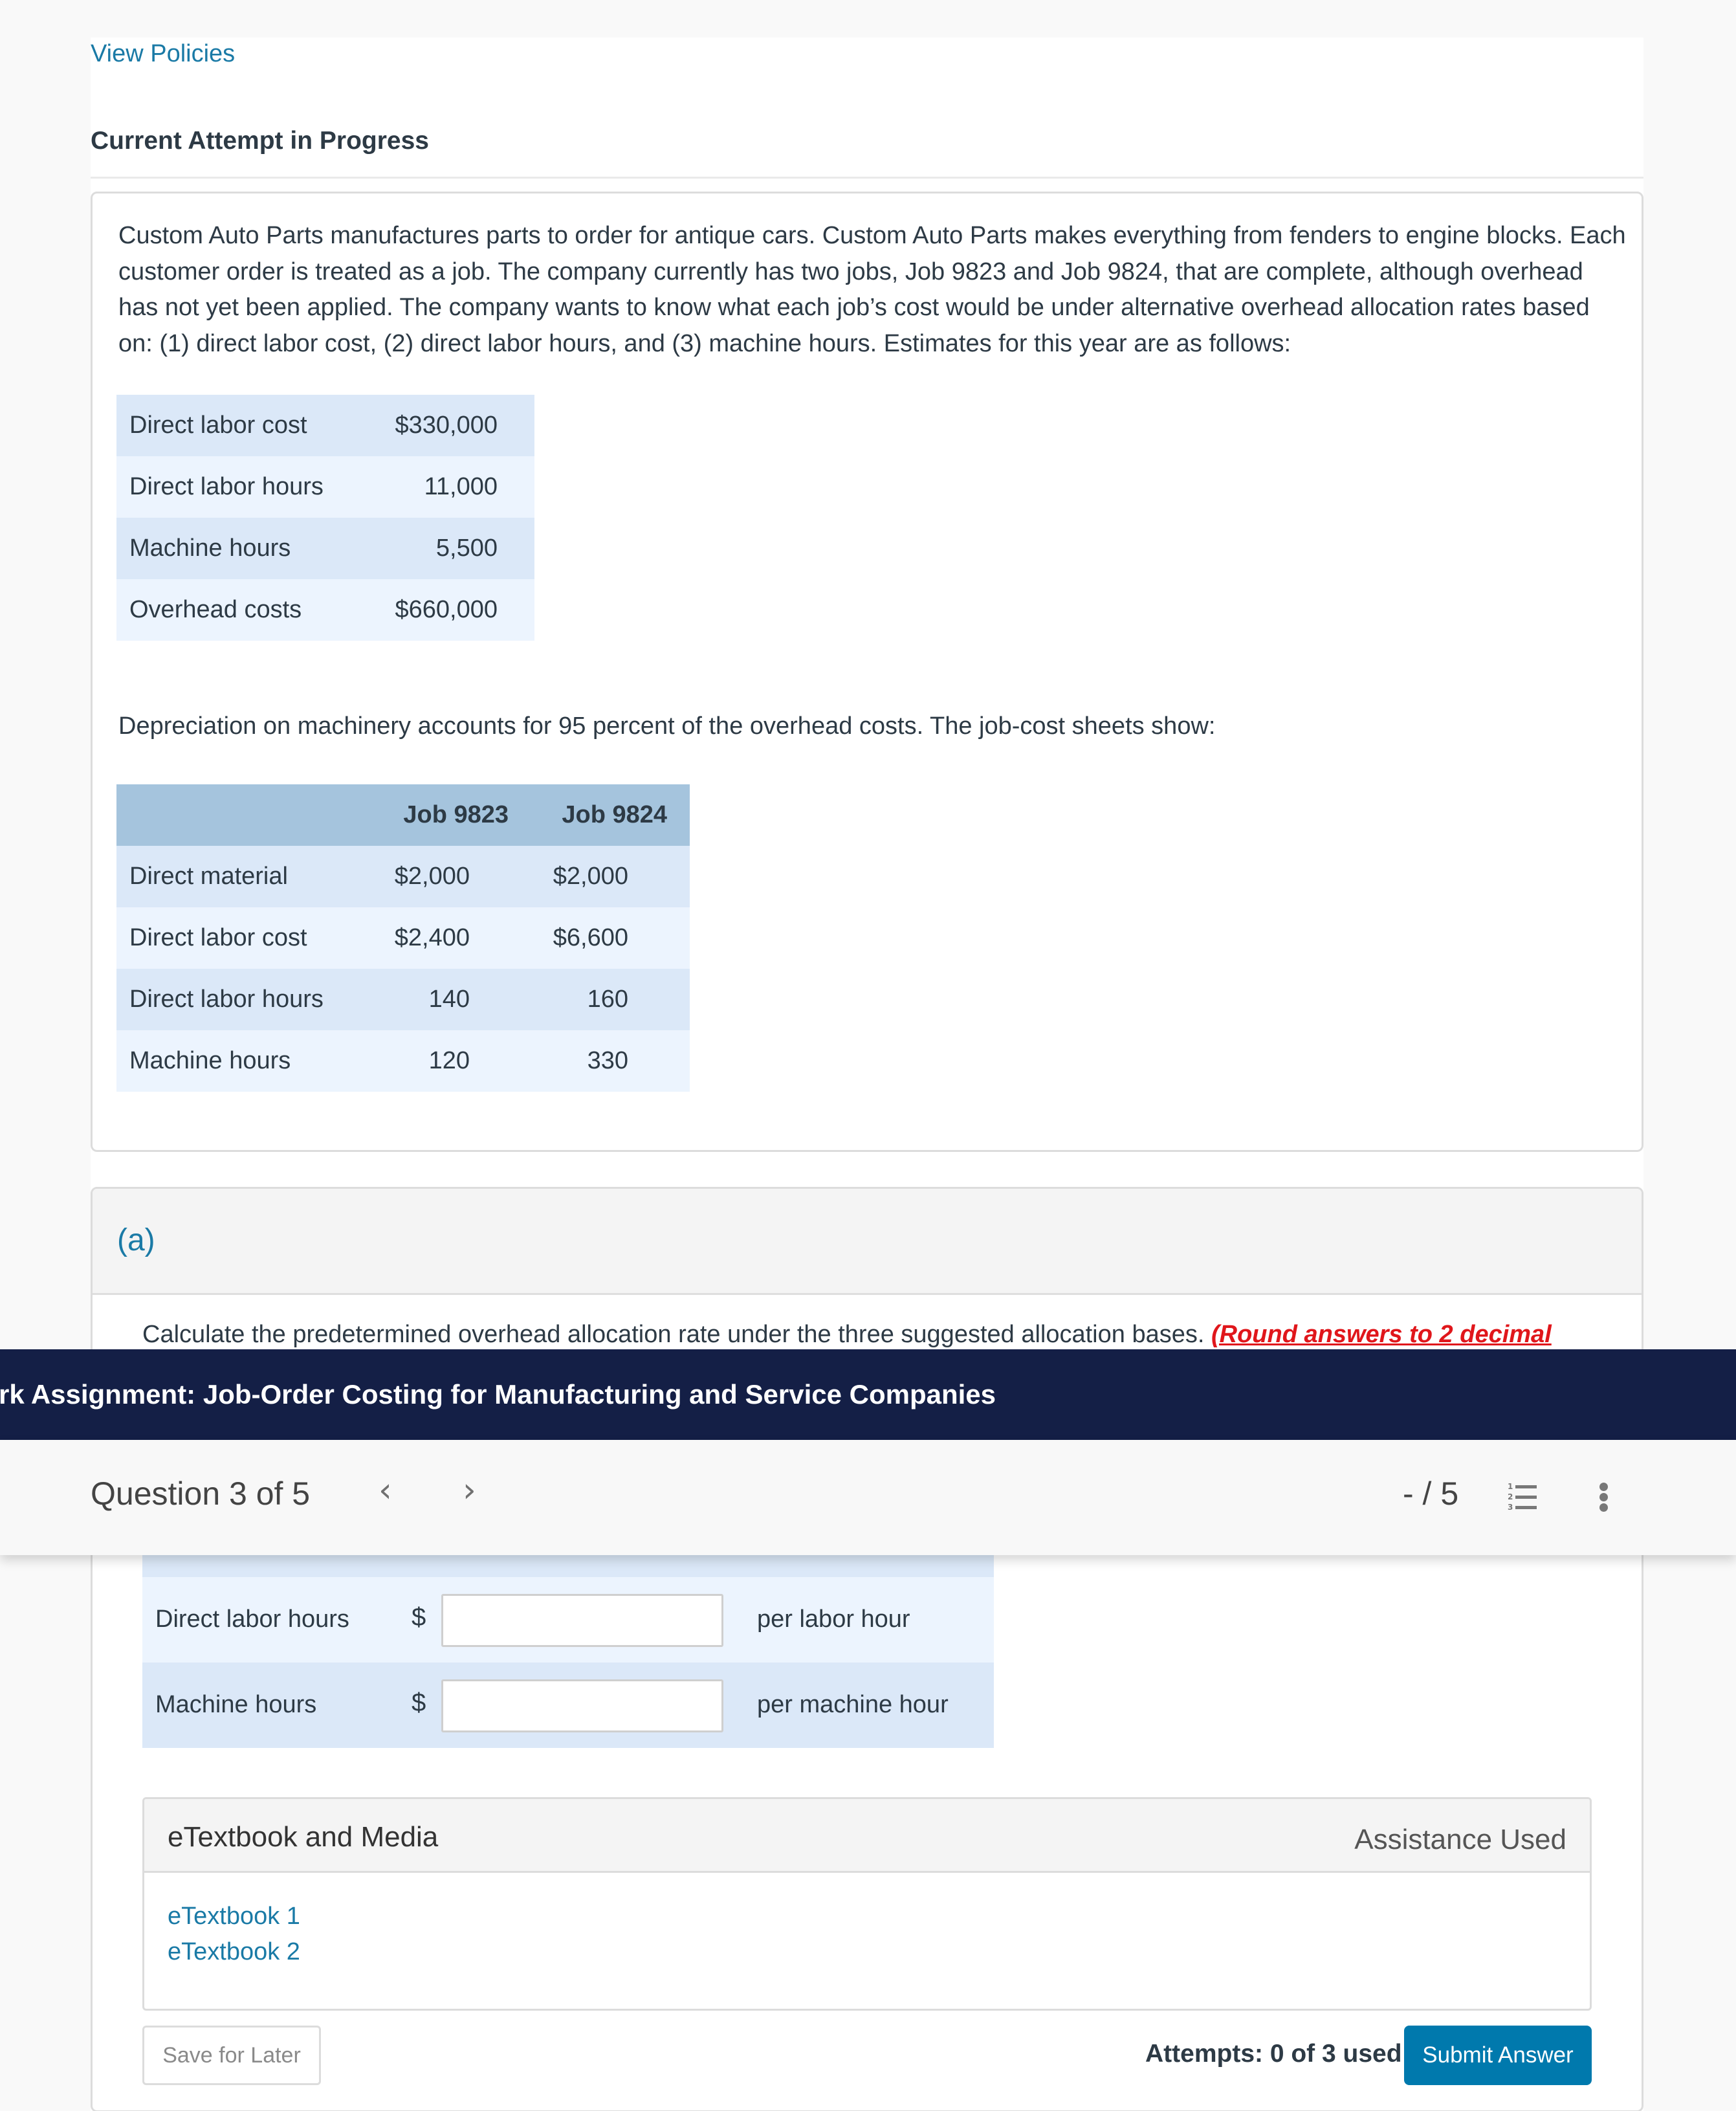  I want to click on media-links: eTextbook 1 eTextbook 2, so click(234, 1935).